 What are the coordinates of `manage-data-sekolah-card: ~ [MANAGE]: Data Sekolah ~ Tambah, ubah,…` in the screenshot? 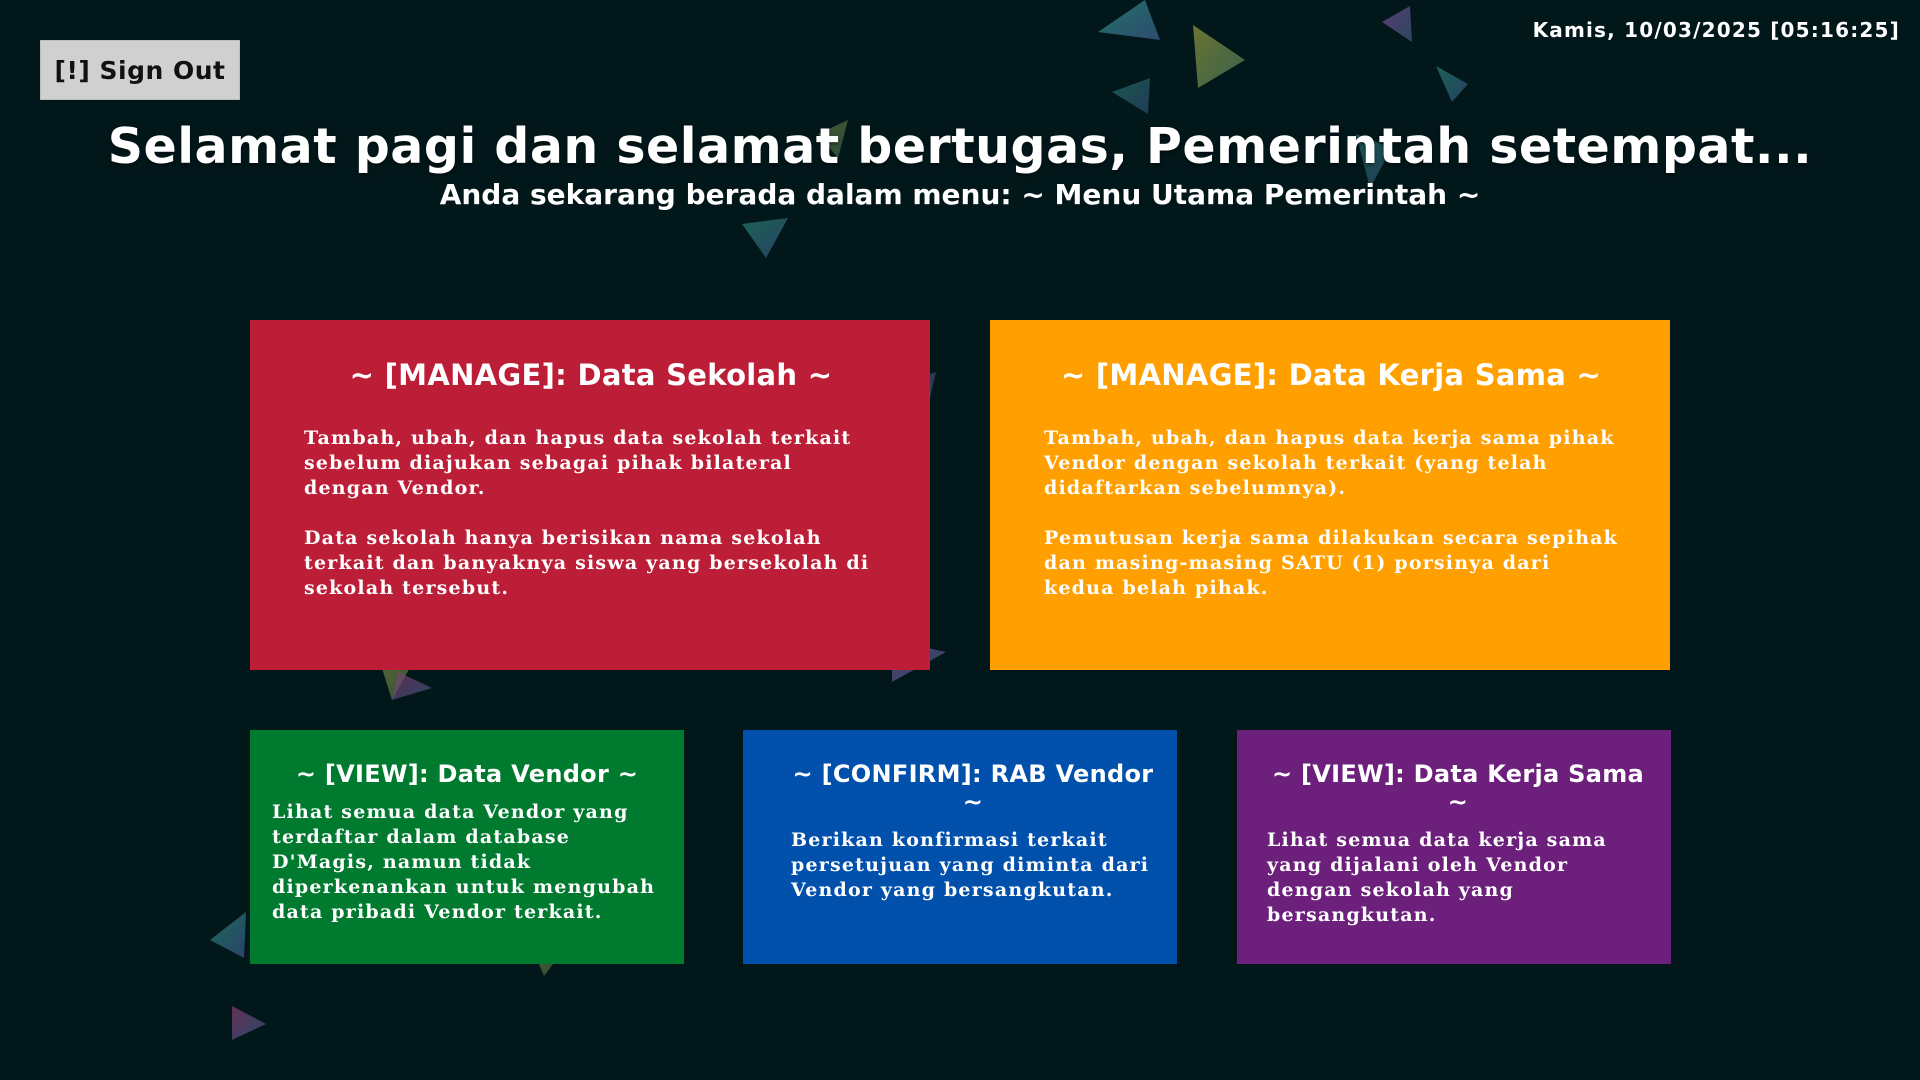 It's located at (590, 495).